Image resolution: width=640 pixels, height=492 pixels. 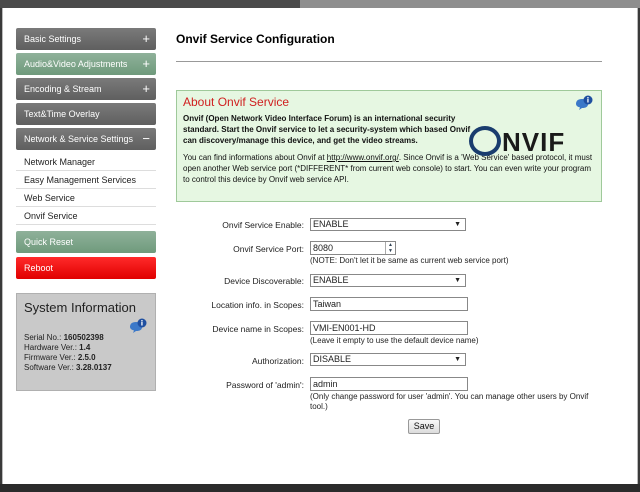 What do you see at coordinates (236, 102) in the screenshot?
I see `about-title: About Onvif Service` at bounding box center [236, 102].